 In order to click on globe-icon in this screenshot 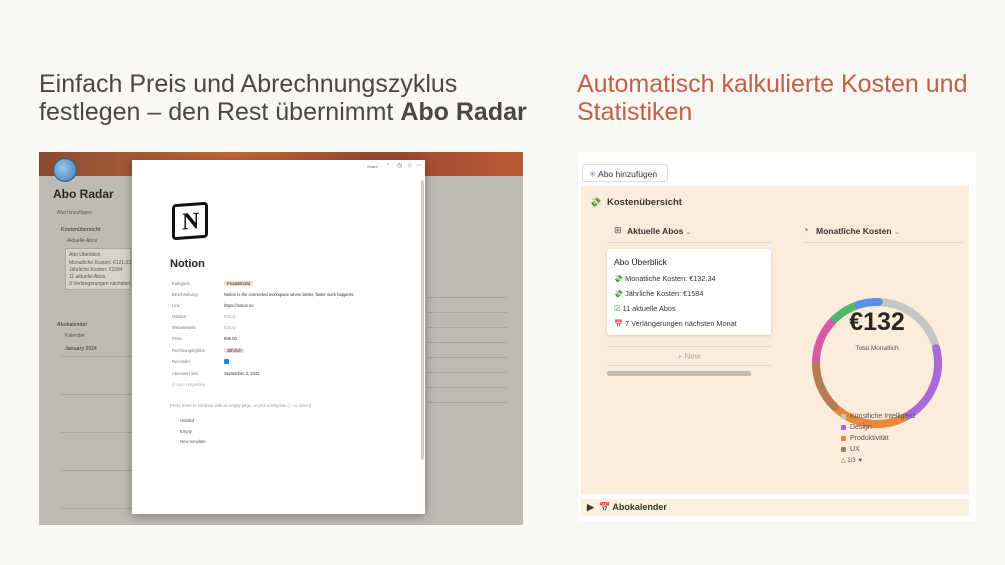, I will do `click(65, 170)`.